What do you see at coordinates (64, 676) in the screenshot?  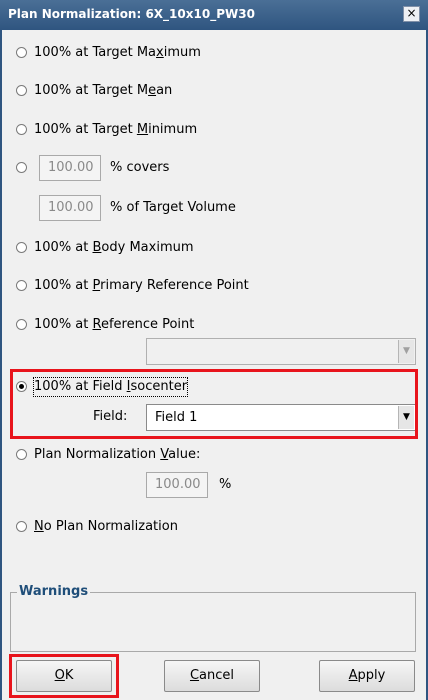 I see `ok-button-highlight` at bounding box center [64, 676].